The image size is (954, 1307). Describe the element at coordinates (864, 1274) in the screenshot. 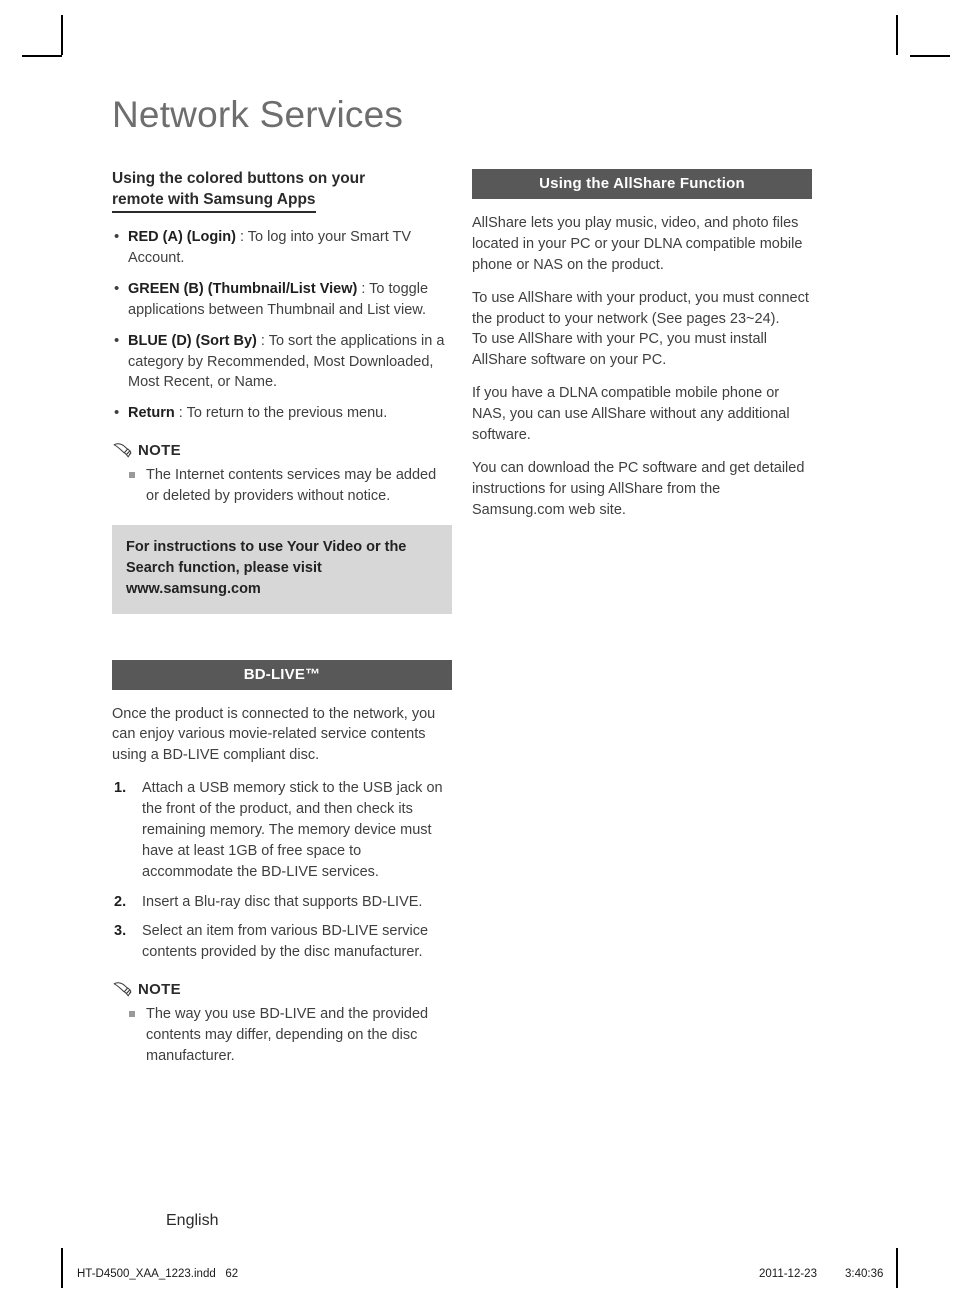

I see `footer-time: 3:40:36` at that location.